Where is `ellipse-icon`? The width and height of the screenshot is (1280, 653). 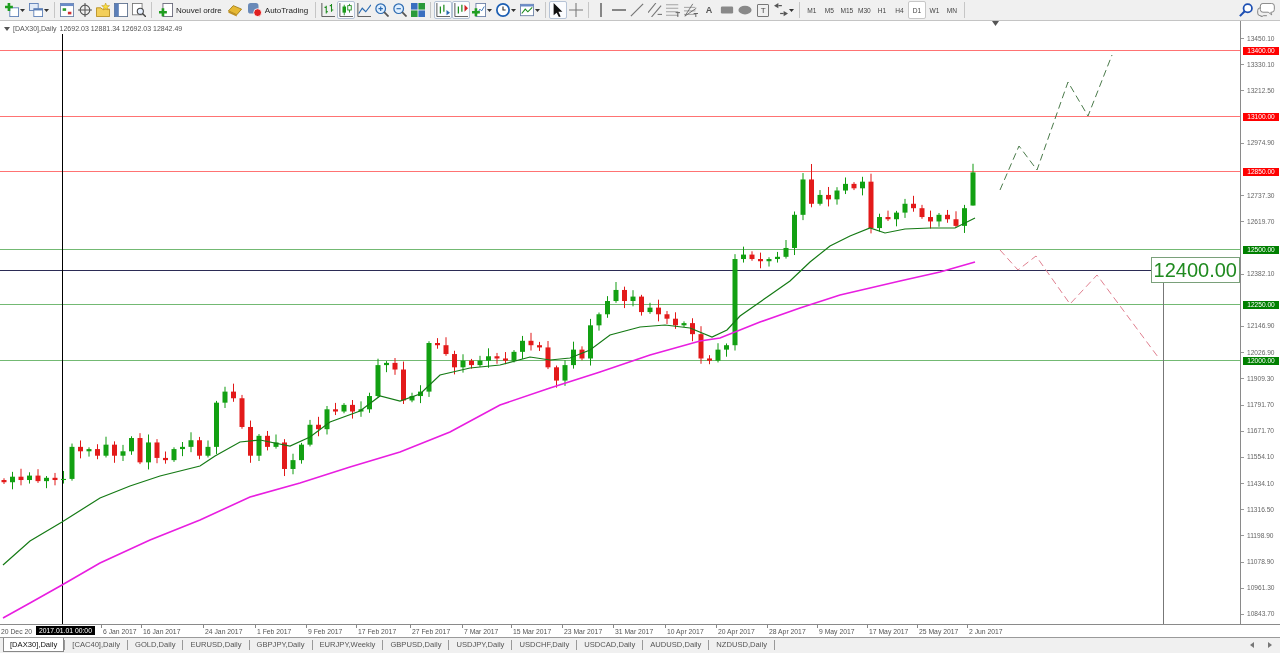
ellipse-icon is located at coordinates (745, 10).